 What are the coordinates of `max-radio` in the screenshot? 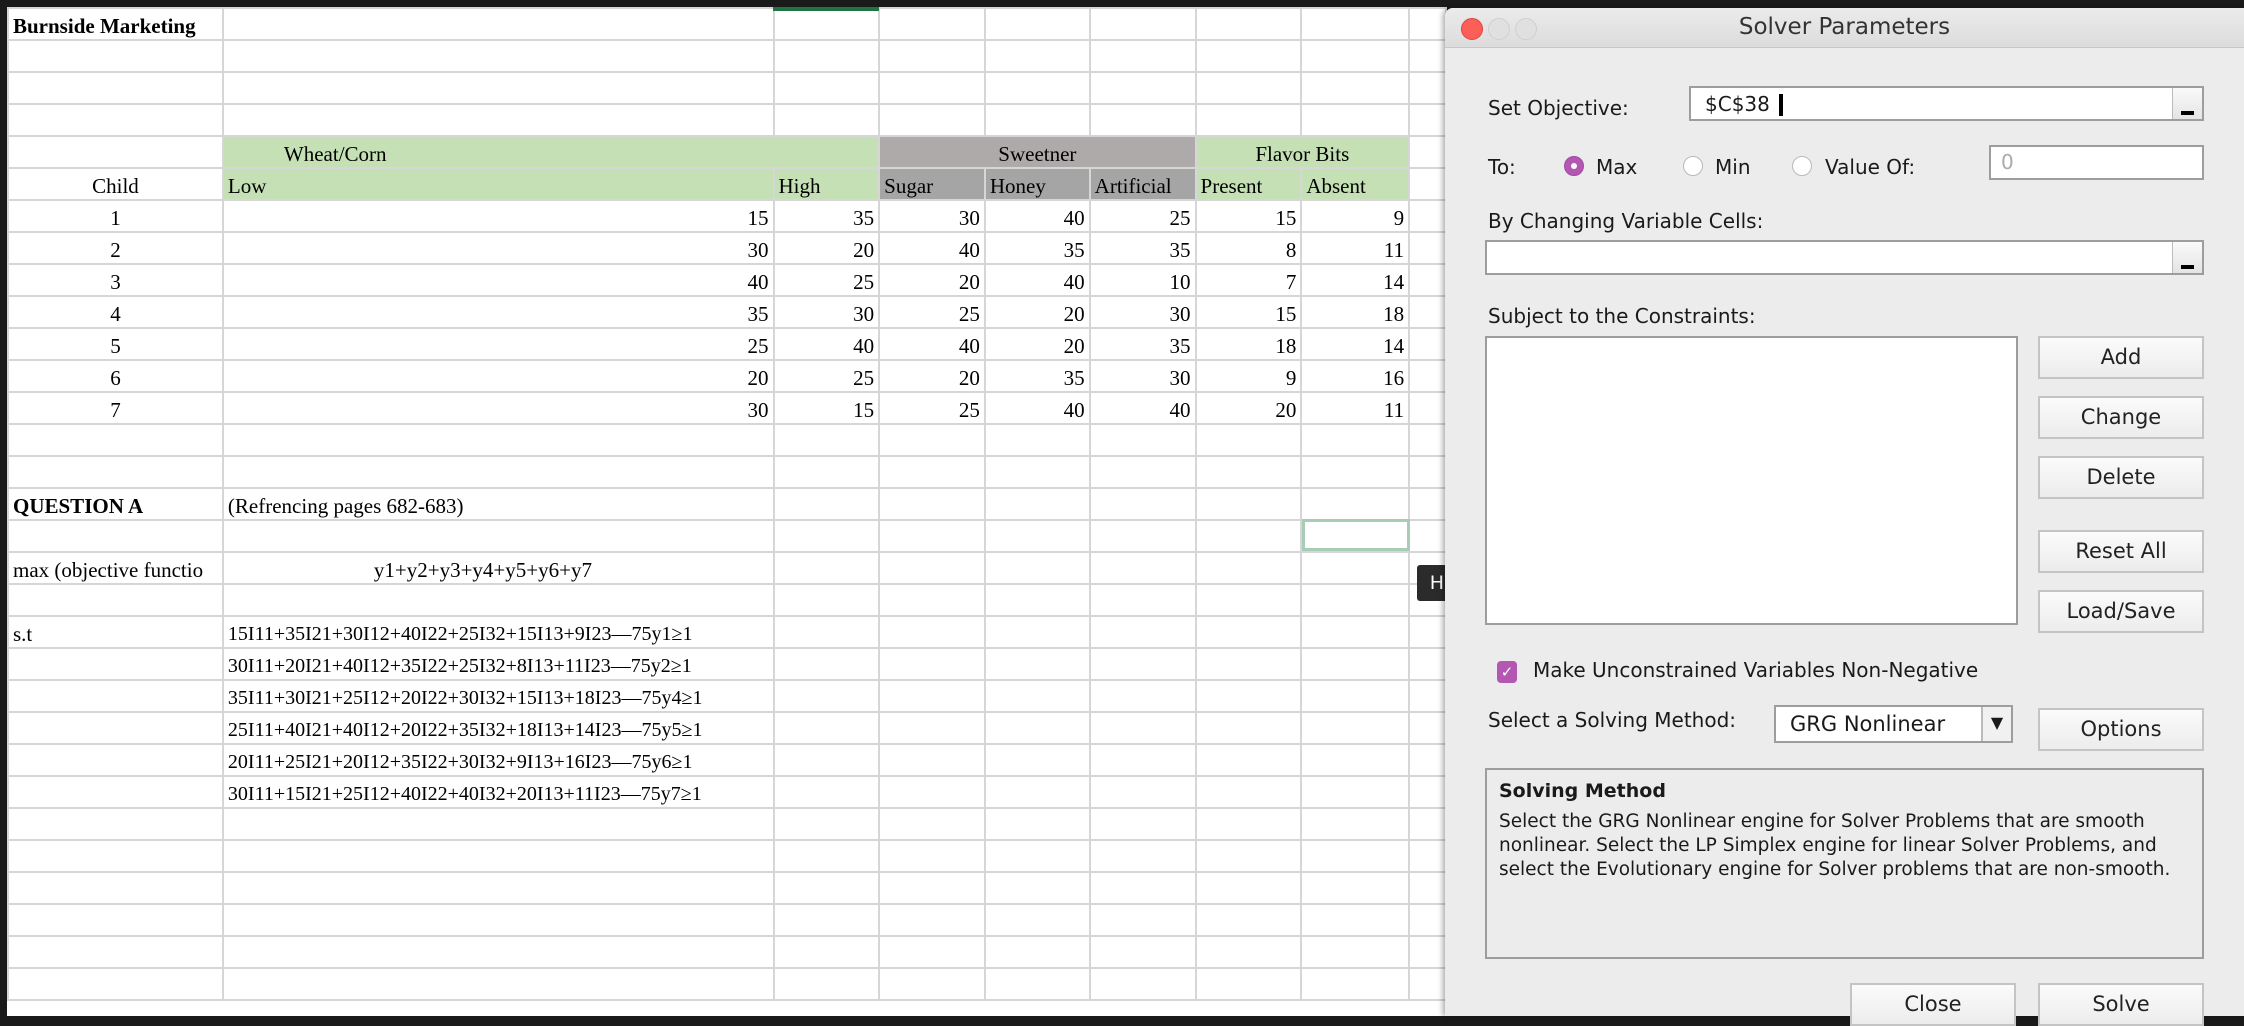 It's located at (1574, 166).